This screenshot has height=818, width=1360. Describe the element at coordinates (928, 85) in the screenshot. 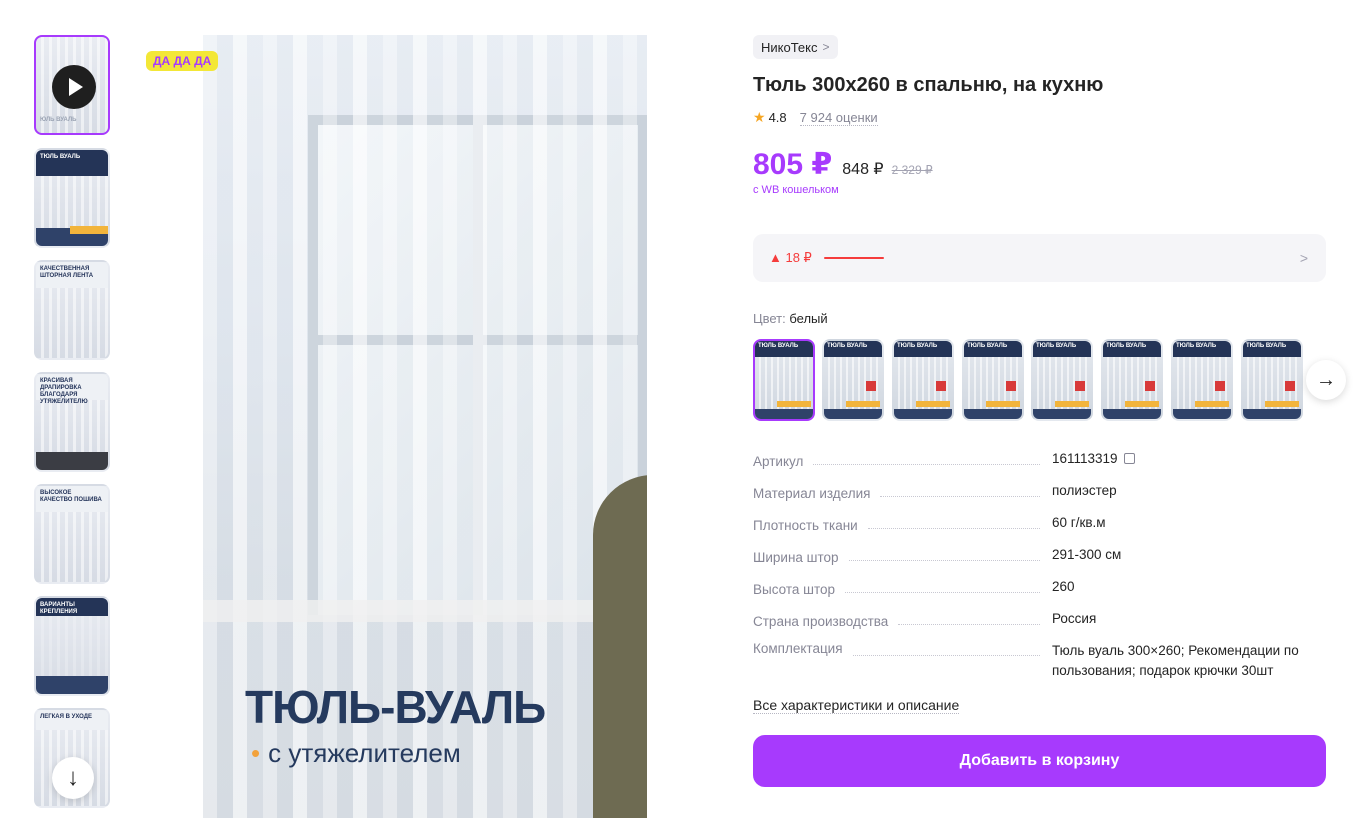

I see `product-title: Тюль 300х260 в спальню, на кухню` at that location.